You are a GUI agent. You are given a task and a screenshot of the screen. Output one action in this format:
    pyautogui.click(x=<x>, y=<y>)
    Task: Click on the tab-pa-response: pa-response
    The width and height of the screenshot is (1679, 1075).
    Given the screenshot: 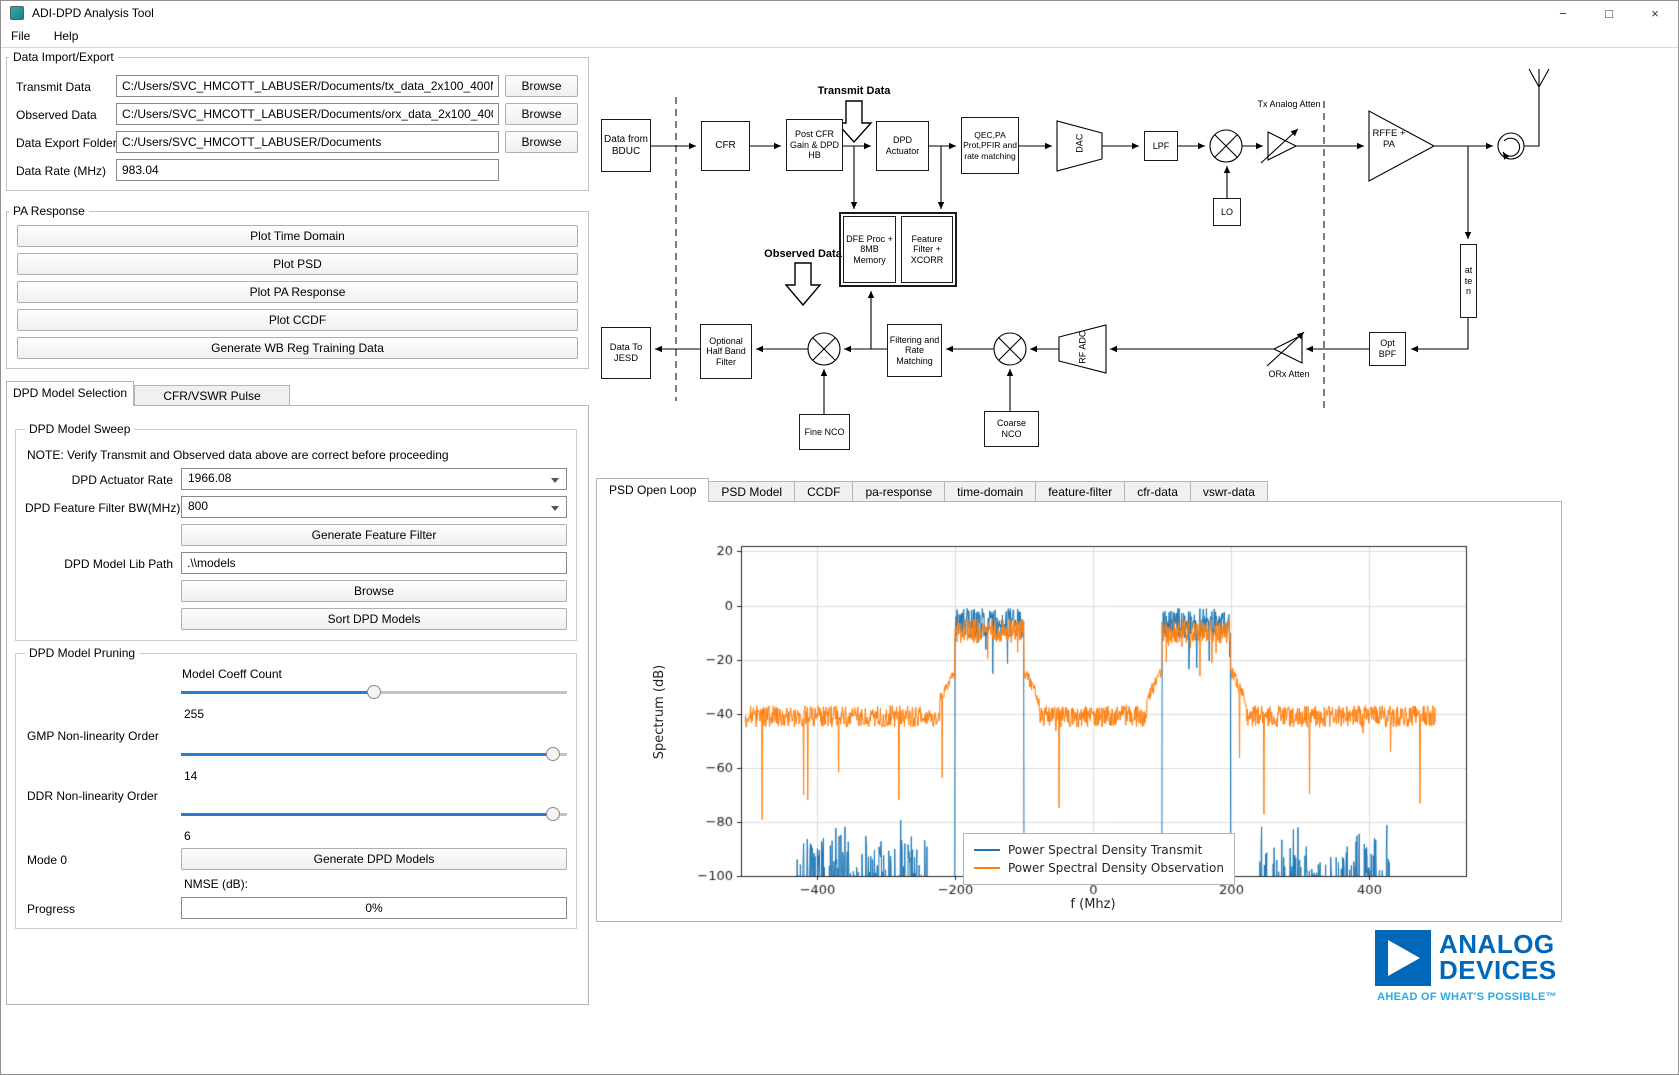 What is the action you would take?
    pyautogui.click(x=899, y=491)
    